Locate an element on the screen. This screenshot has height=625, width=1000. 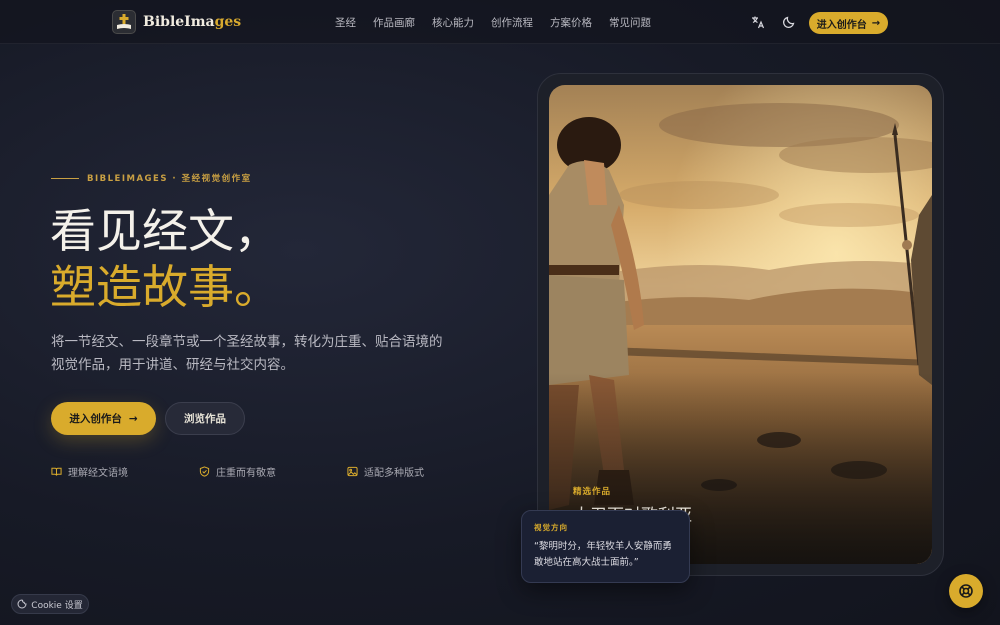
caption-label: 视觉方向 is located at coordinates (551, 527).